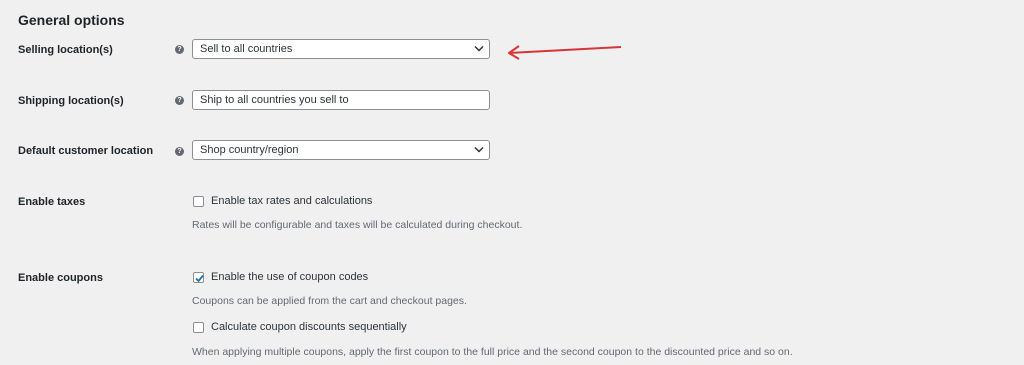 This screenshot has width=1024, height=365. I want to click on enable-taxes-checkbox-label: Enable tax rates and calculations, so click(291, 201).